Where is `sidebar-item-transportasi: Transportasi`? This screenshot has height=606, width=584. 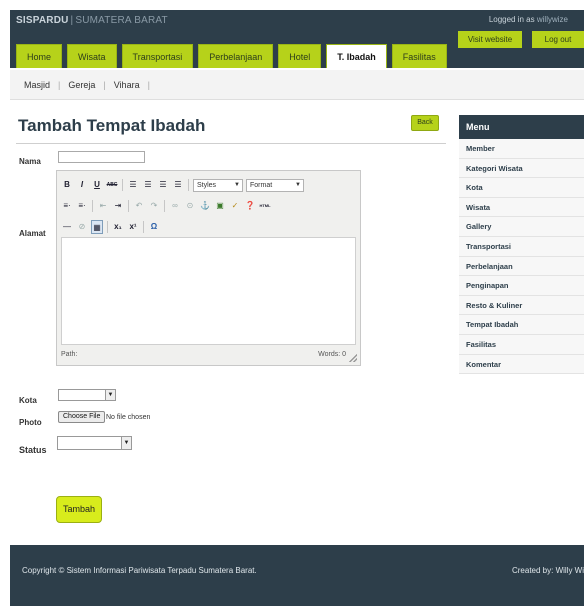
sidebar-item-transportasi: Transportasi is located at coordinates (521, 246).